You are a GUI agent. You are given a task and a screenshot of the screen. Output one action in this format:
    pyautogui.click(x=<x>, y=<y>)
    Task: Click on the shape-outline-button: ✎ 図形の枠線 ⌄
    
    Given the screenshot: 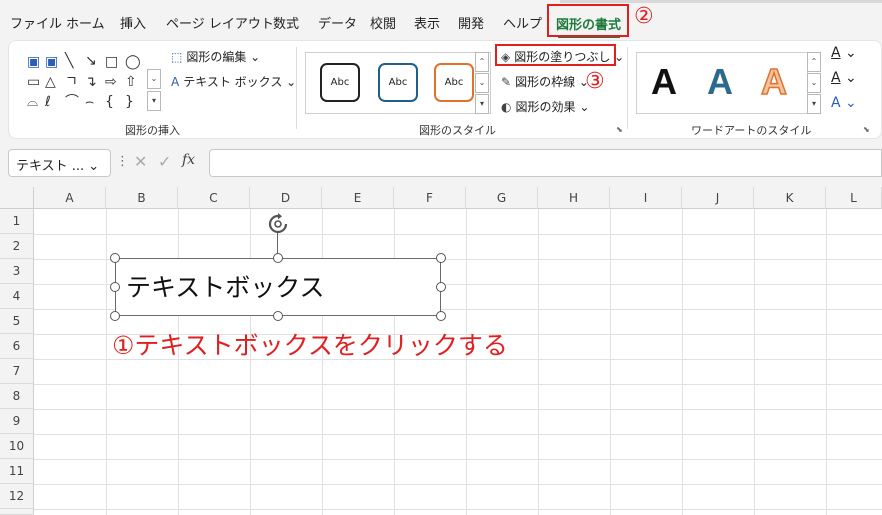 What is the action you would take?
    pyautogui.click(x=545, y=81)
    